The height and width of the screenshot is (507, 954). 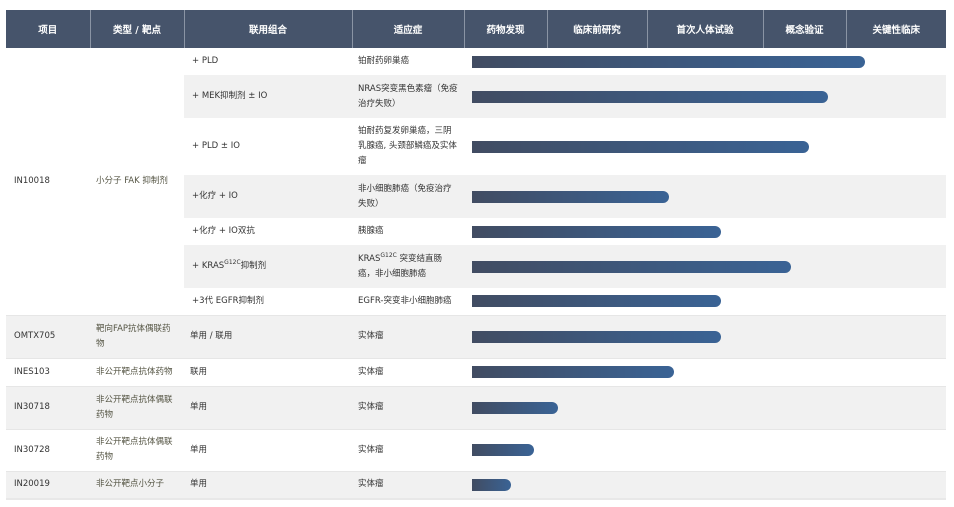 What do you see at coordinates (223, 231) in the screenshot?
I see `combo: +化疗 + IO双抗` at bounding box center [223, 231].